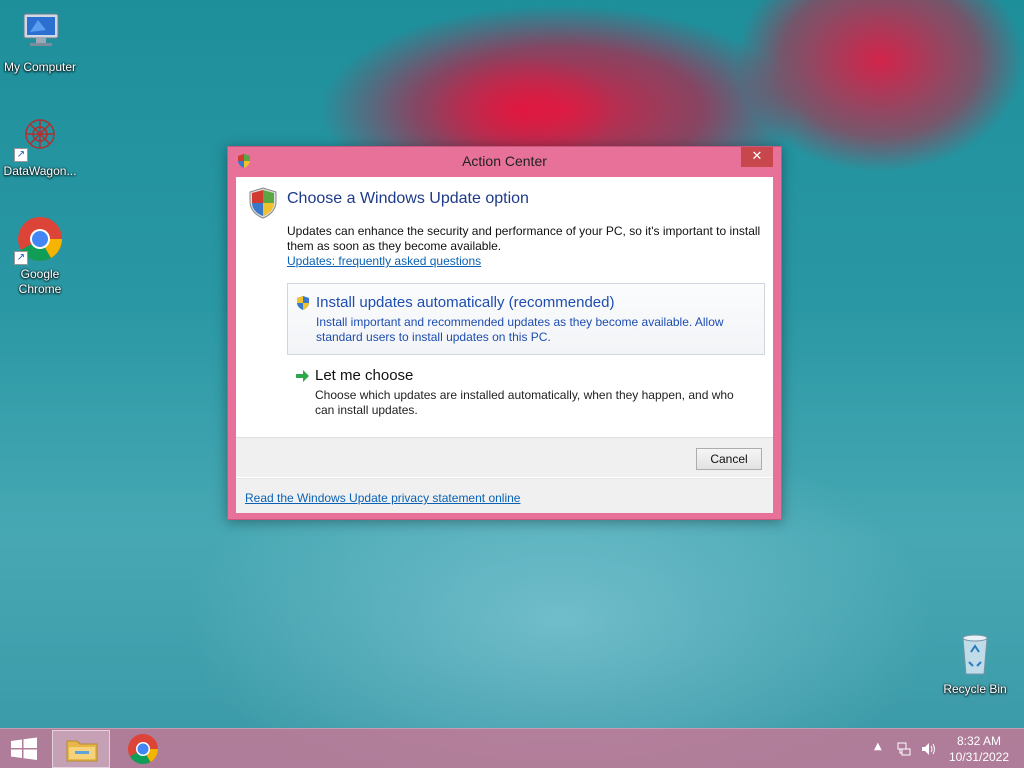 This screenshot has height=768, width=1024. I want to click on close-button: ✕, so click(757, 157).